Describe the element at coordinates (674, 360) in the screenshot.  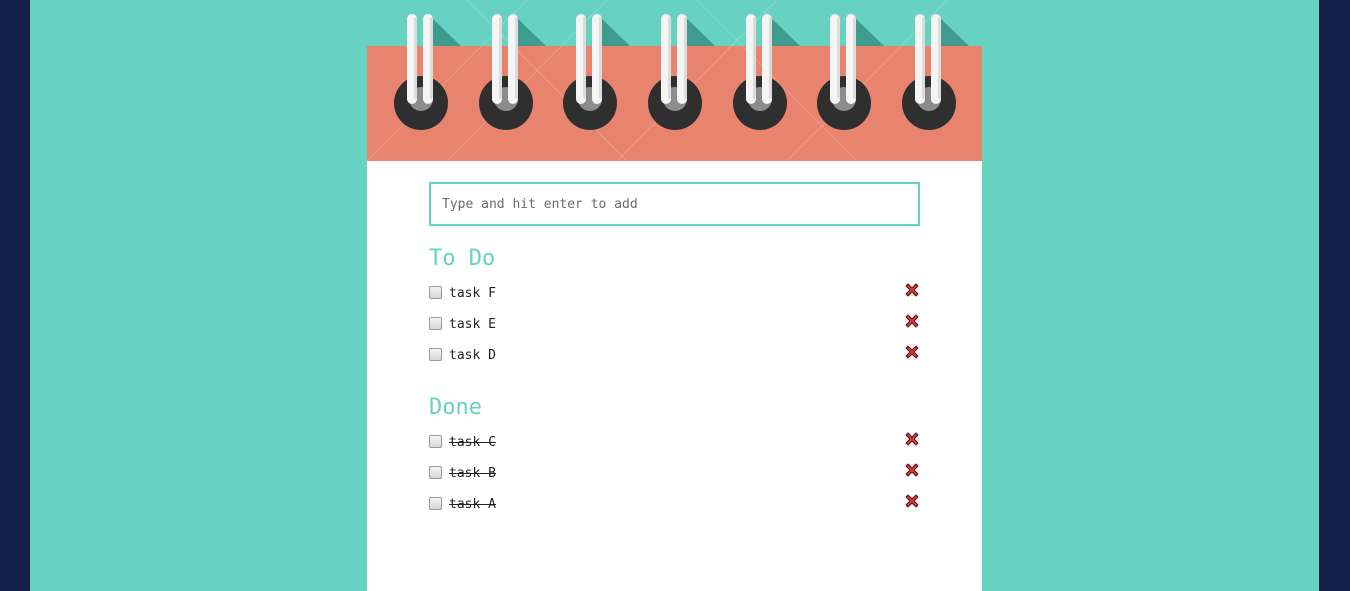
I see `todo-item: task D` at that location.